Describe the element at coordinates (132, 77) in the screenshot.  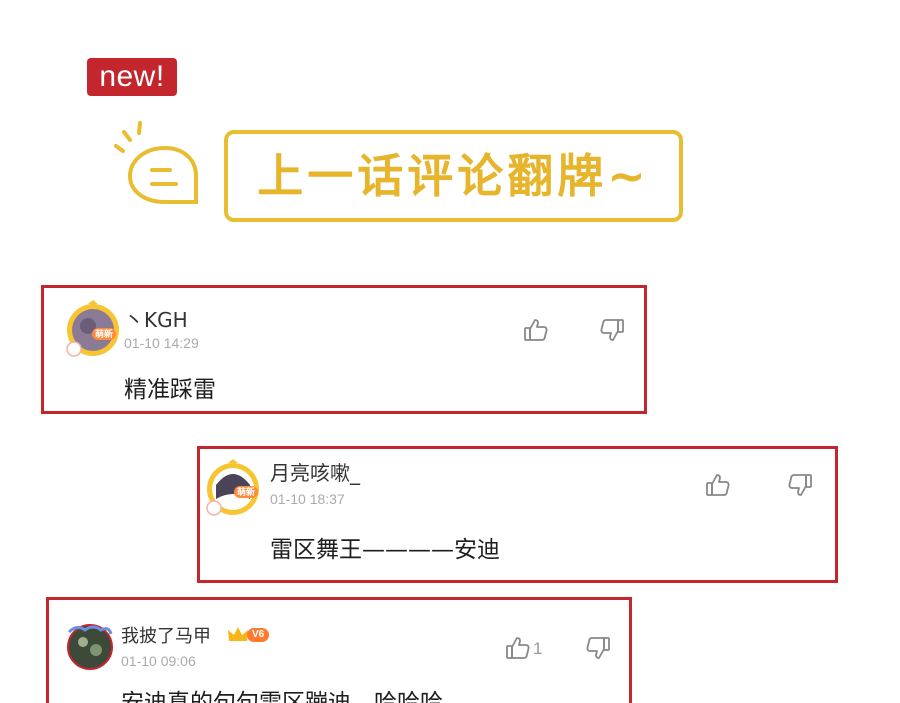
I see `new-badge: new!` at that location.